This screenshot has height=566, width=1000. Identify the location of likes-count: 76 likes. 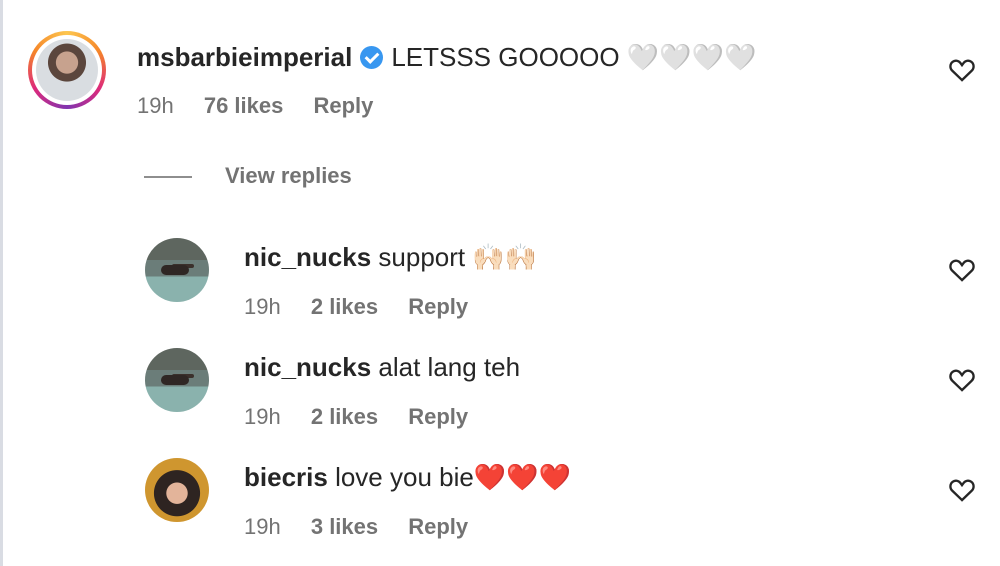
(244, 105).